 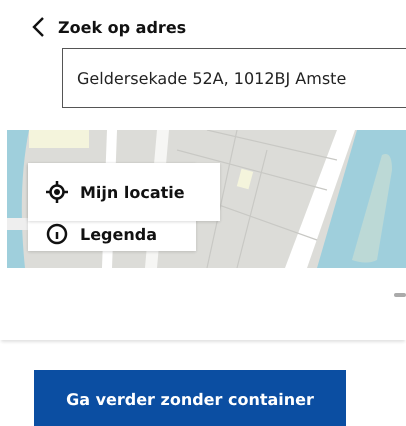 I want to click on continue-button: Ga verder zonder container, so click(x=190, y=398).